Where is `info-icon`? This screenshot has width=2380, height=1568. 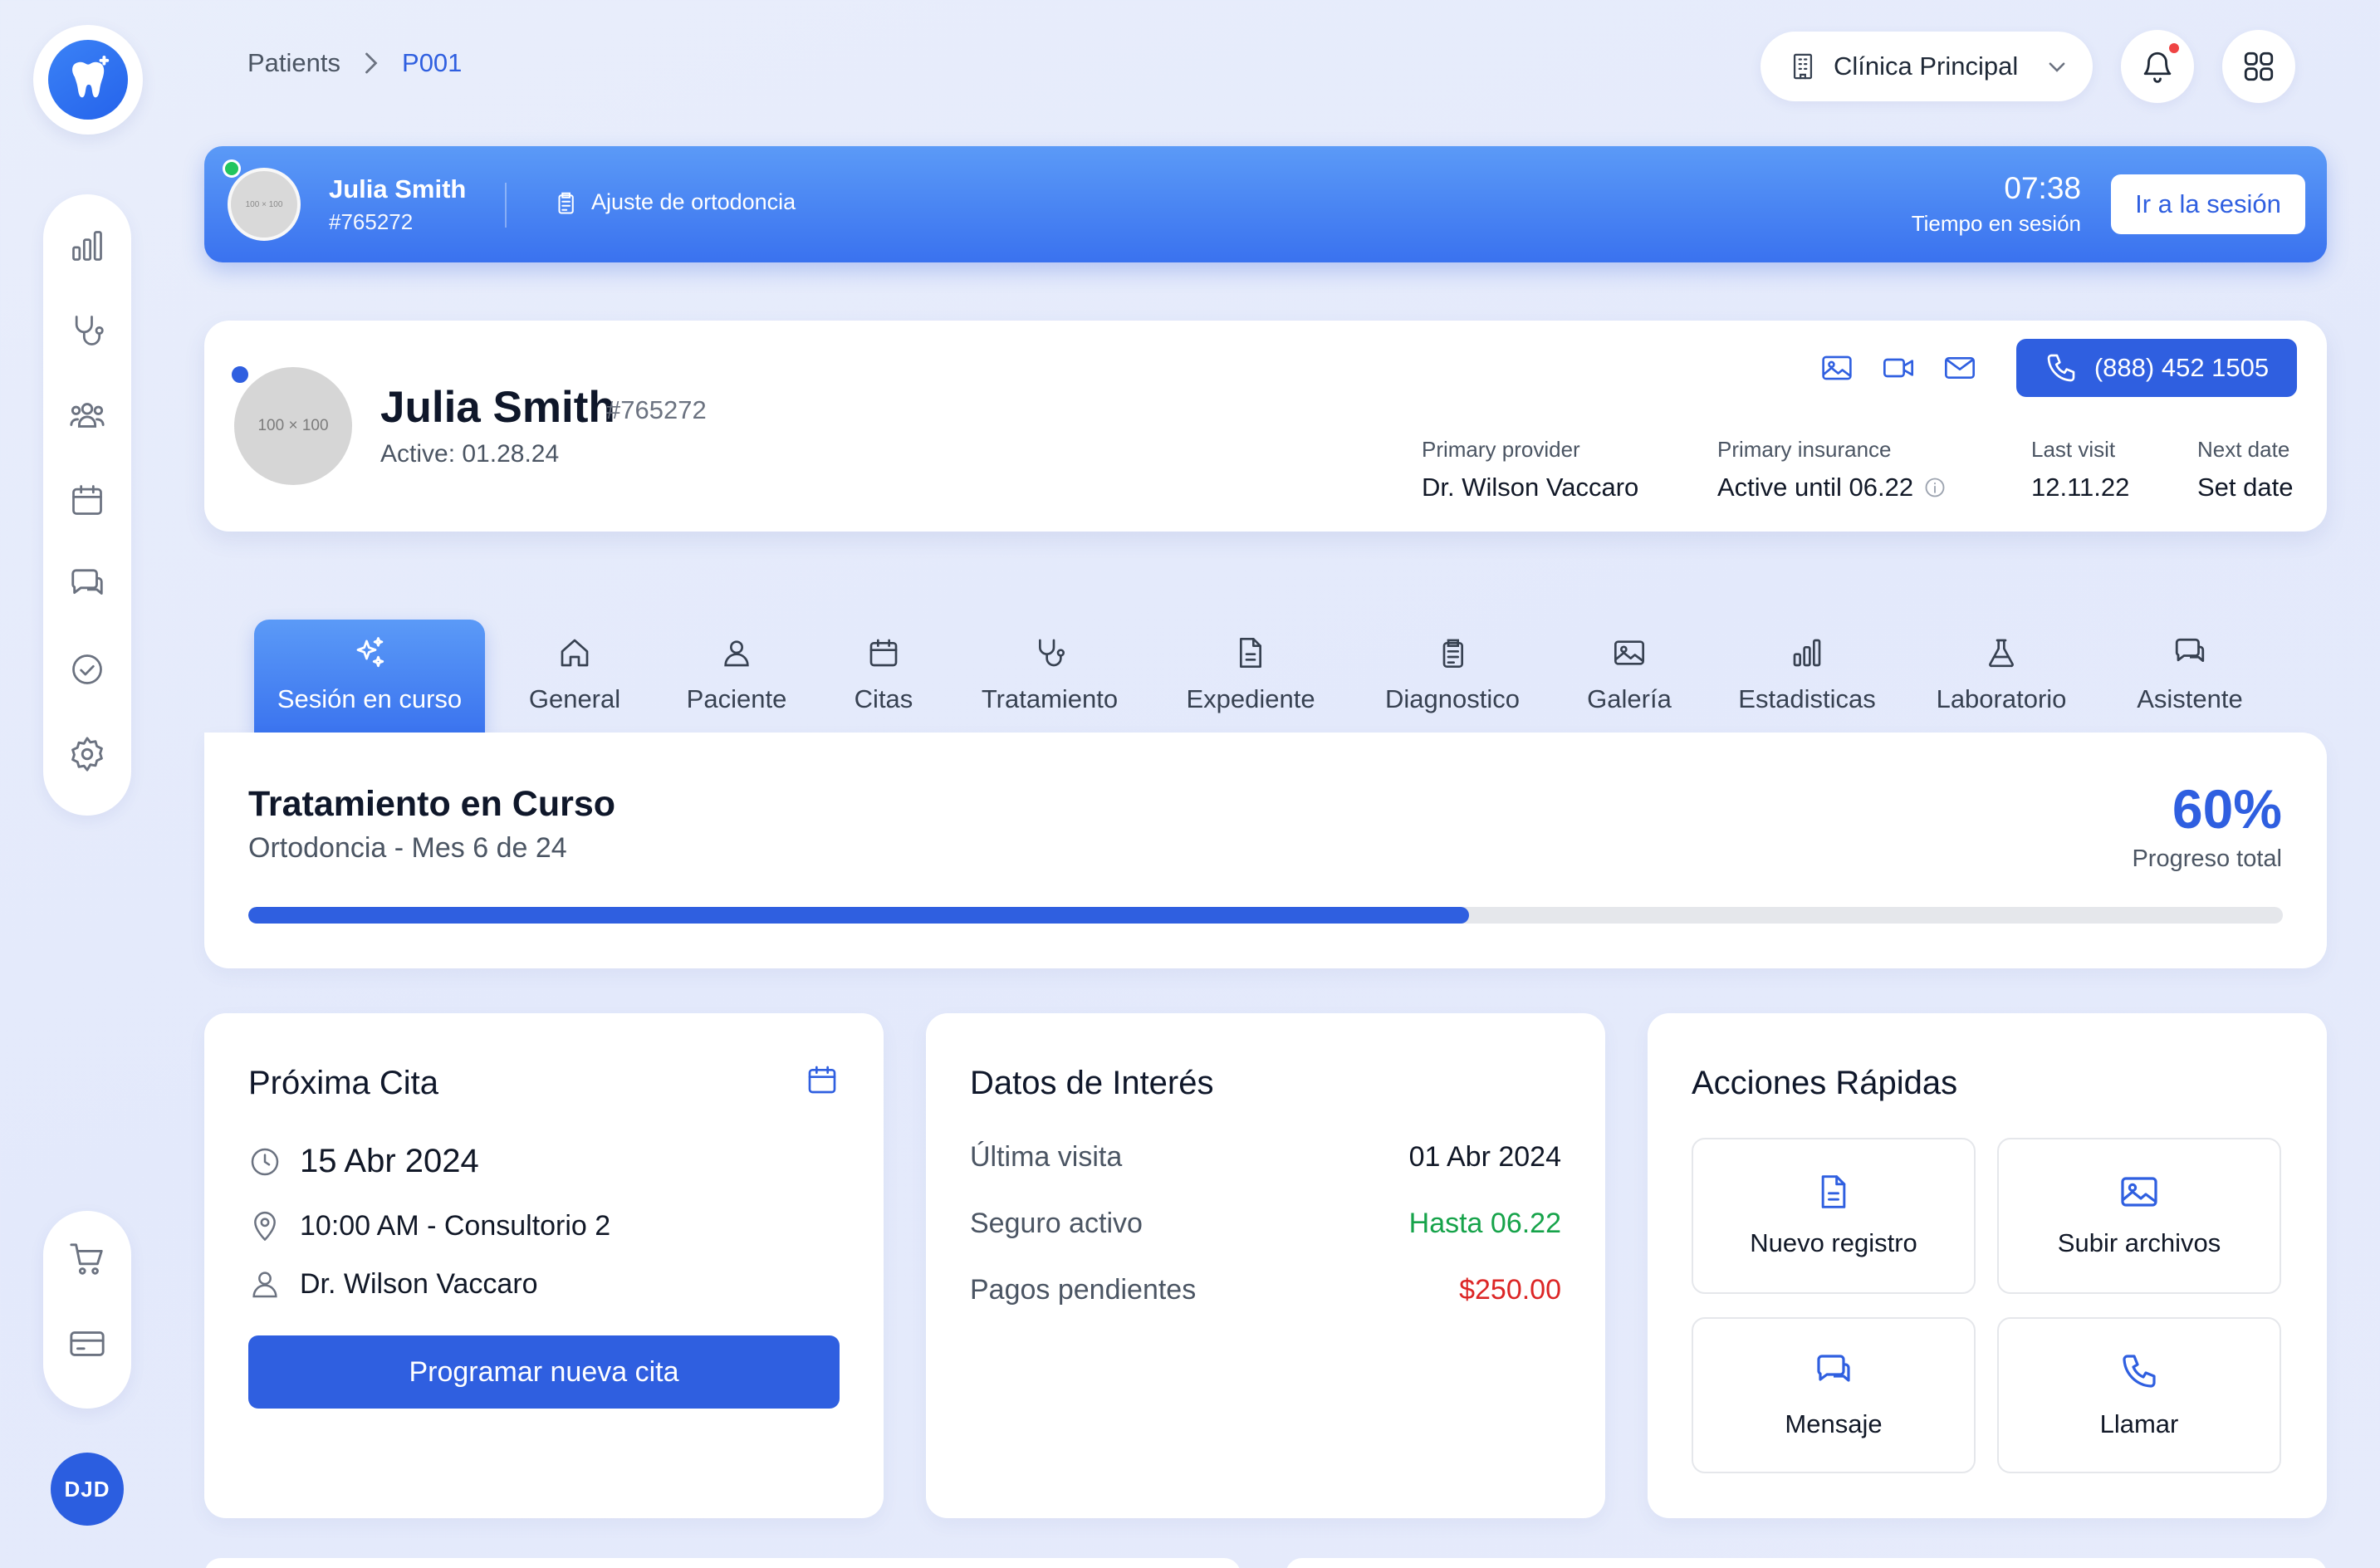 info-icon is located at coordinates (1935, 487).